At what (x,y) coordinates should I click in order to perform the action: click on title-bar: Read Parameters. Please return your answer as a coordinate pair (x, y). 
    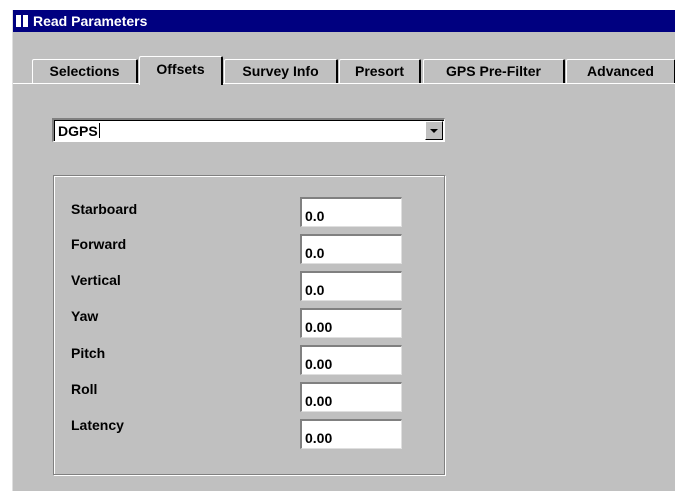
    Looking at the image, I should click on (344, 21).